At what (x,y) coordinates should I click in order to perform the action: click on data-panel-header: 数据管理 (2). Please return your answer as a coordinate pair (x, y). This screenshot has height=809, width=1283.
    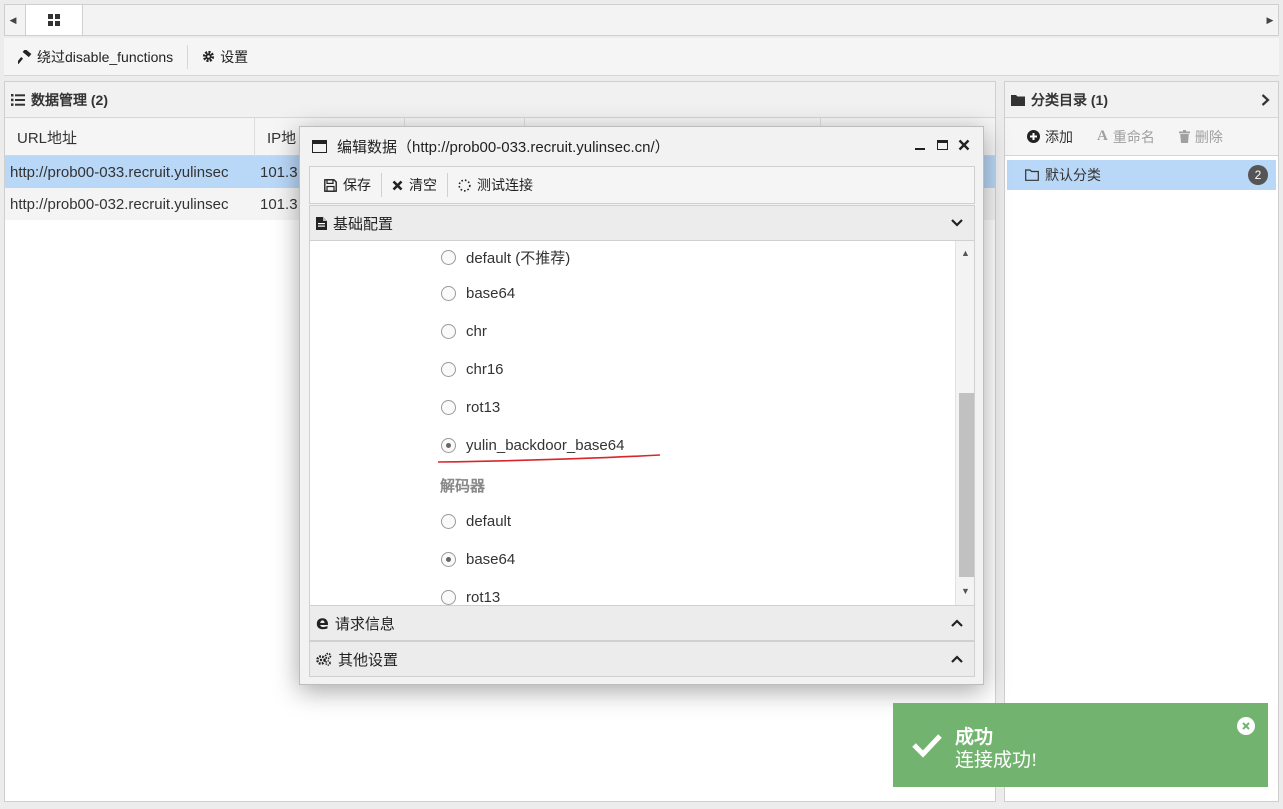
    Looking at the image, I should click on (500, 100).